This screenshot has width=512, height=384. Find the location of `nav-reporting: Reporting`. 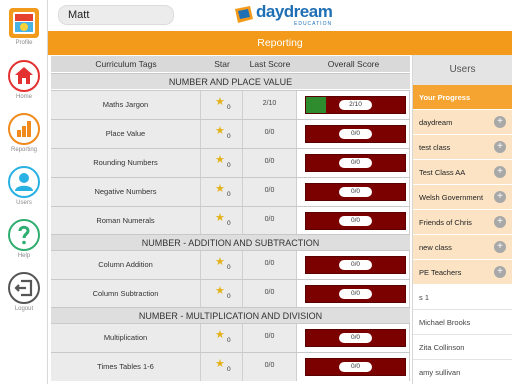

nav-reporting: Reporting is located at coordinates (24, 133).